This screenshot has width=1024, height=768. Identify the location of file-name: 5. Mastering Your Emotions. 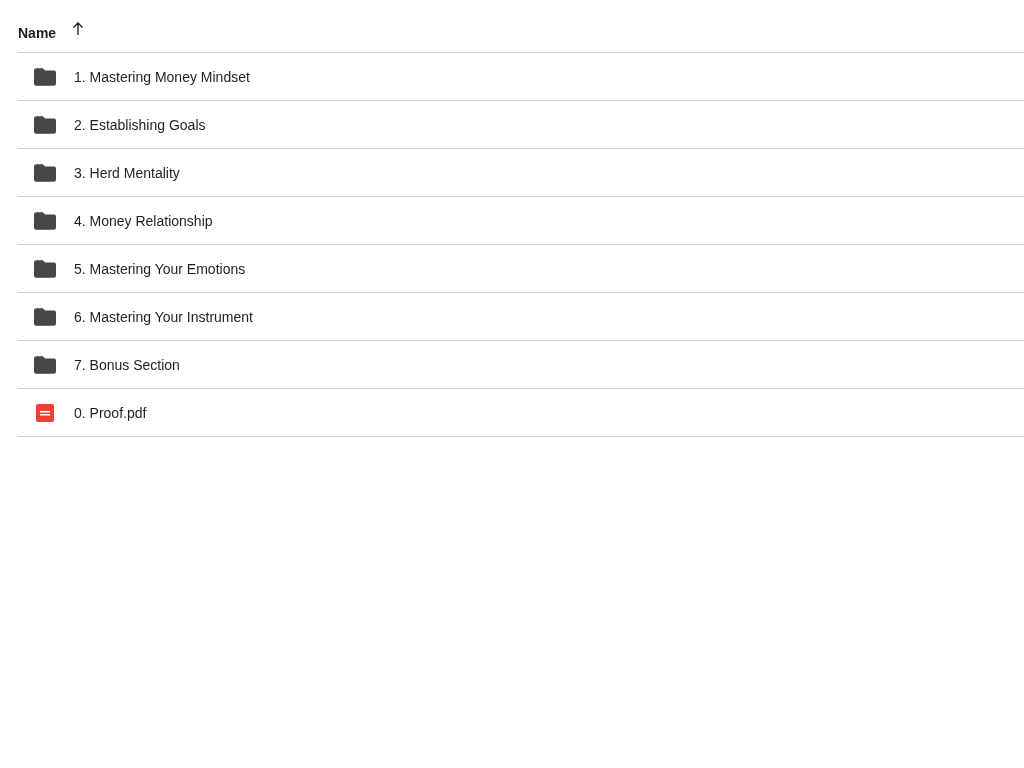
(160, 268).